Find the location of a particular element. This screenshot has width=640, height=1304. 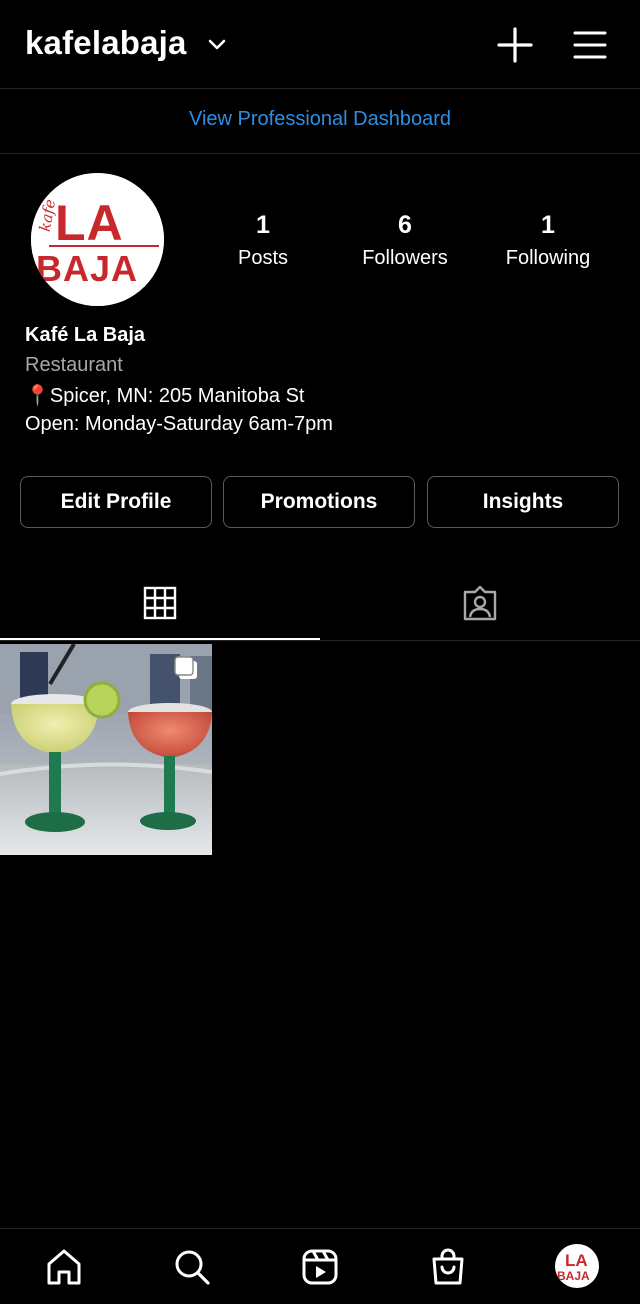

nav-logo-baja: BAJA is located at coordinates (573, 1276).